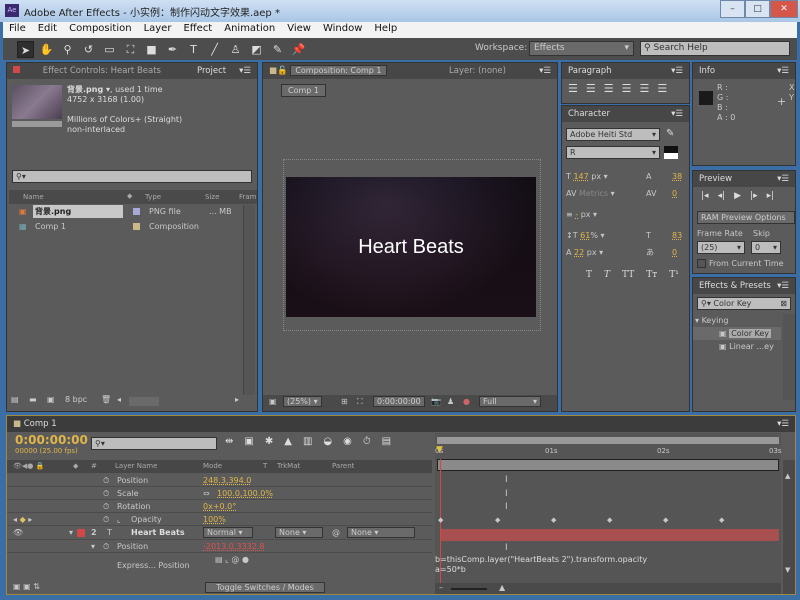 This screenshot has height=600, width=800. What do you see at coordinates (581, 48) in the screenshot?
I see `workspace-select: Effects ▾` at bounding box center [581, 48].